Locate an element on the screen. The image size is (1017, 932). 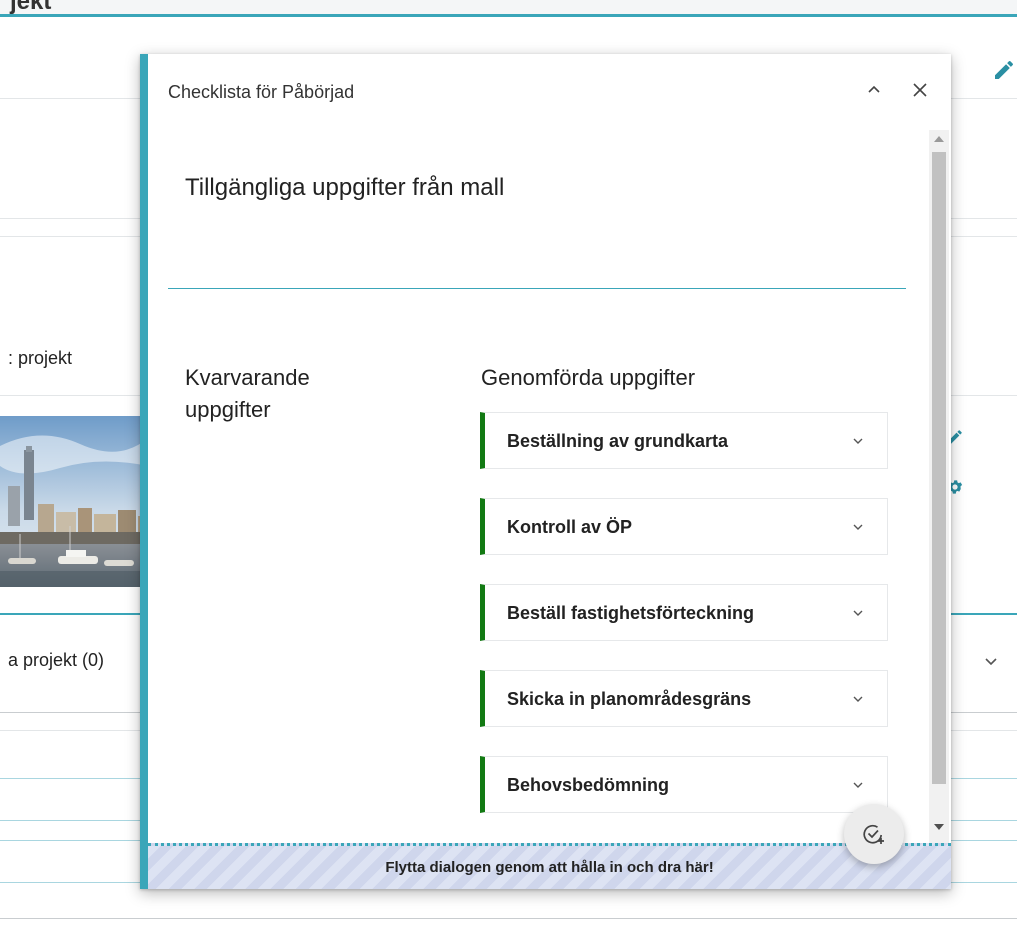
available-tasks-heading: Tillgängliga uppgifter från mall is located at coordinates (345, 187).